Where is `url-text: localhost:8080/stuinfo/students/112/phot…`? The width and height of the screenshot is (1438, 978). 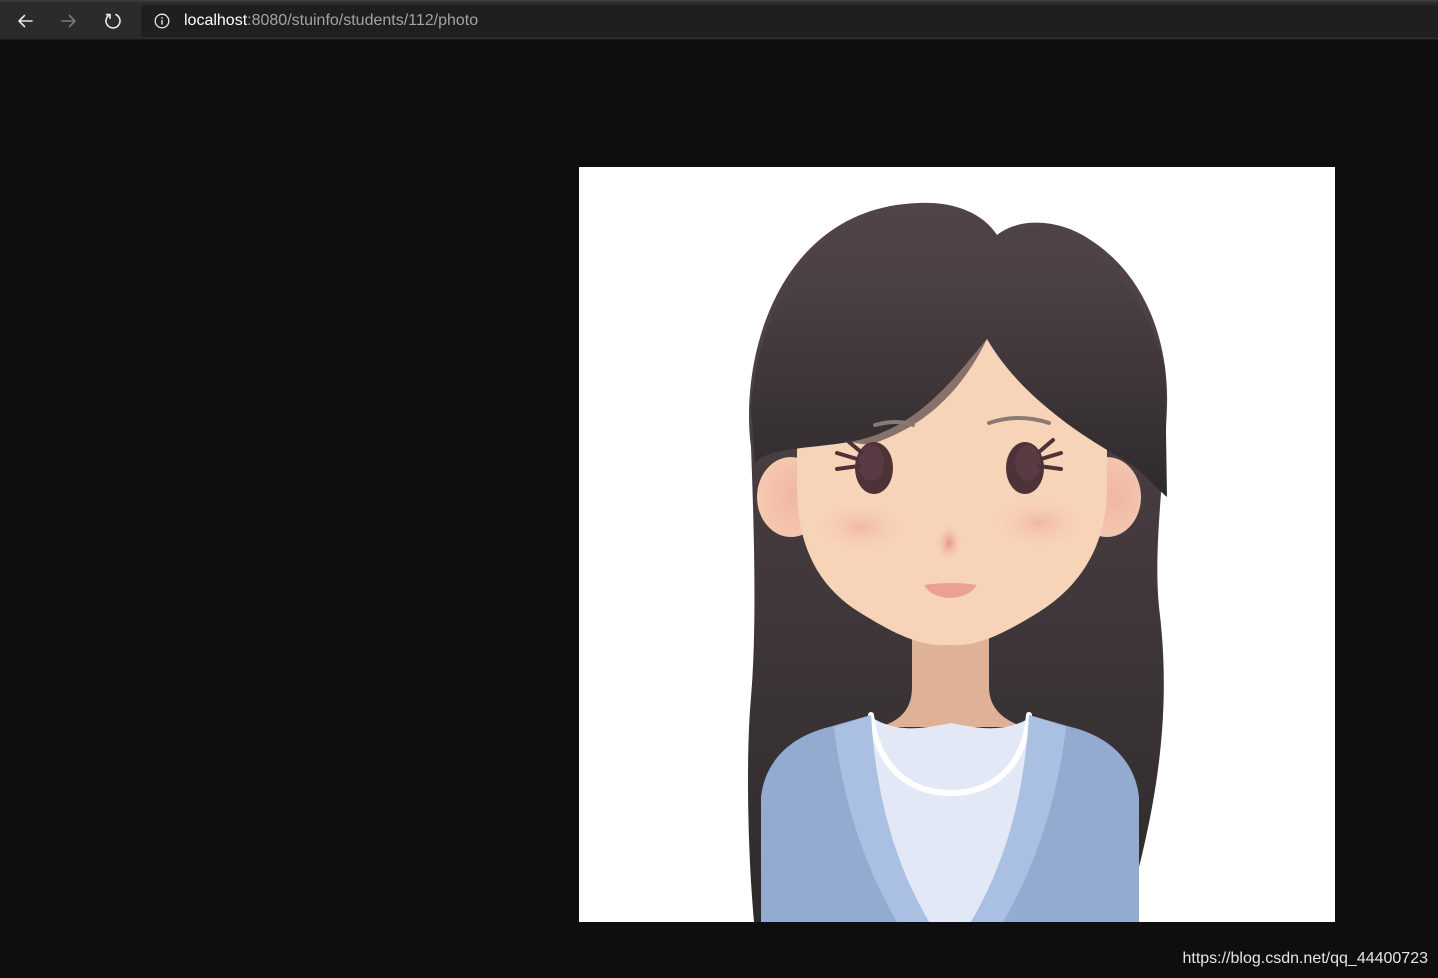 url-text: localhost:8080/stuinfo/students/112/phot… is located at coordinates (331, 21).